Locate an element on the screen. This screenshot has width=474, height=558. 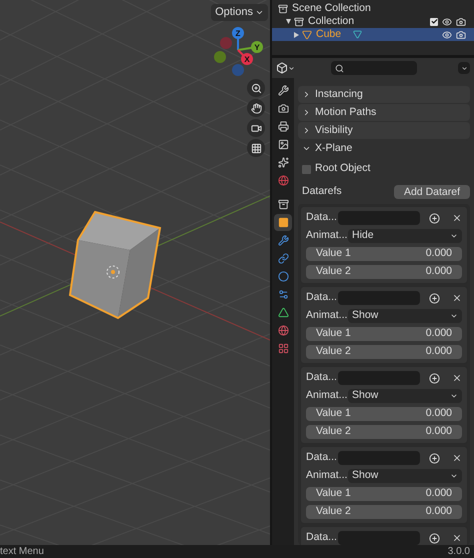
outliner-label: Scene Collection is located at coordinates (331, 8).